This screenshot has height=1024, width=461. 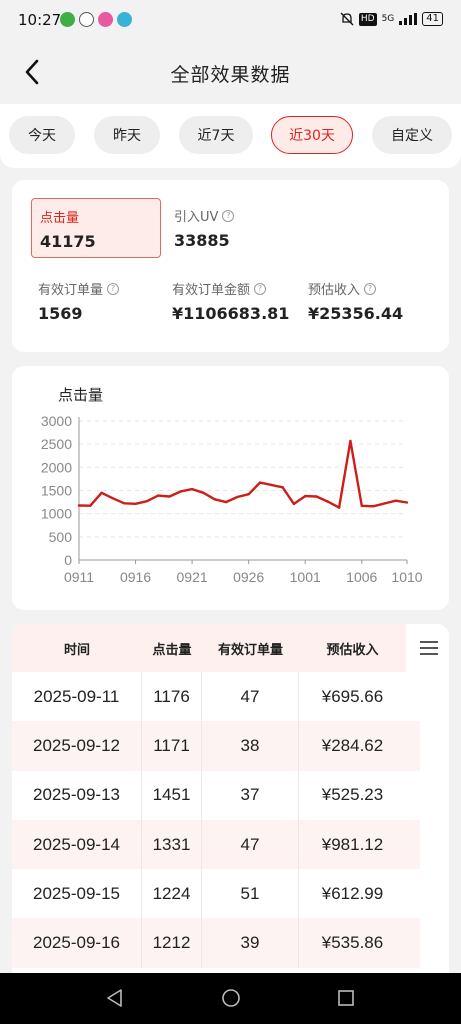 What do you see at coordinates (202, 240) in the screenshot?
I see `metric-value: 33885` at bounding box center [202, 240].